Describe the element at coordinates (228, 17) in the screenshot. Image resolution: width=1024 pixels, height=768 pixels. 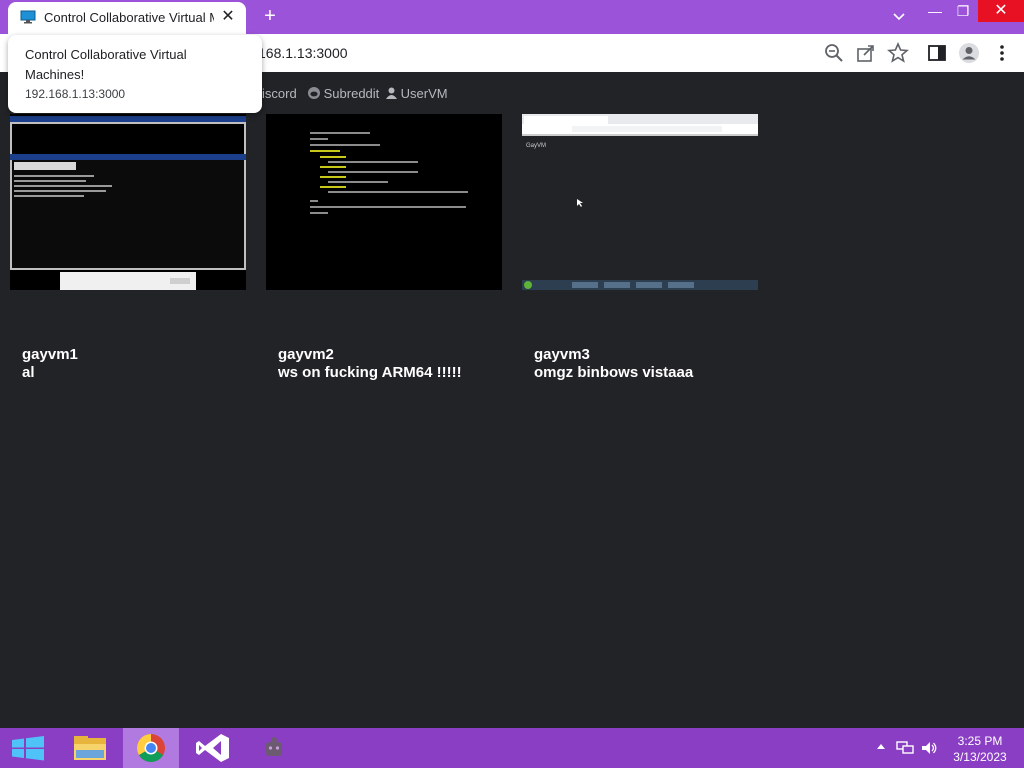
I see `tab-close-button: ✕` at that location.